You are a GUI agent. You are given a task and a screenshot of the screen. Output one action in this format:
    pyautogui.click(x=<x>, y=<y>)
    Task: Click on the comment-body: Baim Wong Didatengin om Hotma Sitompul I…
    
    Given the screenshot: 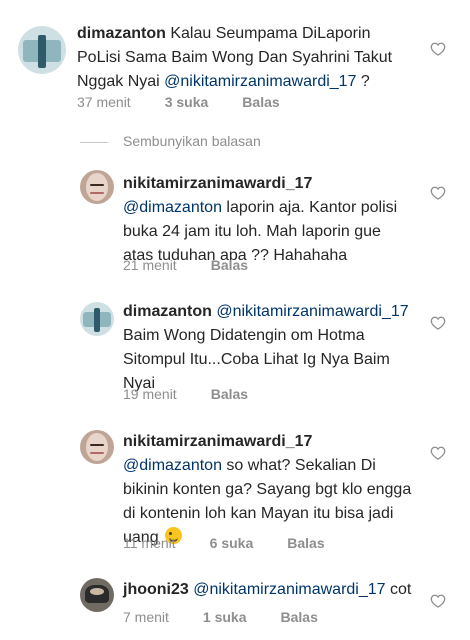 What is the action you would take?
    pyautogui.click(x=256, y=359)
    